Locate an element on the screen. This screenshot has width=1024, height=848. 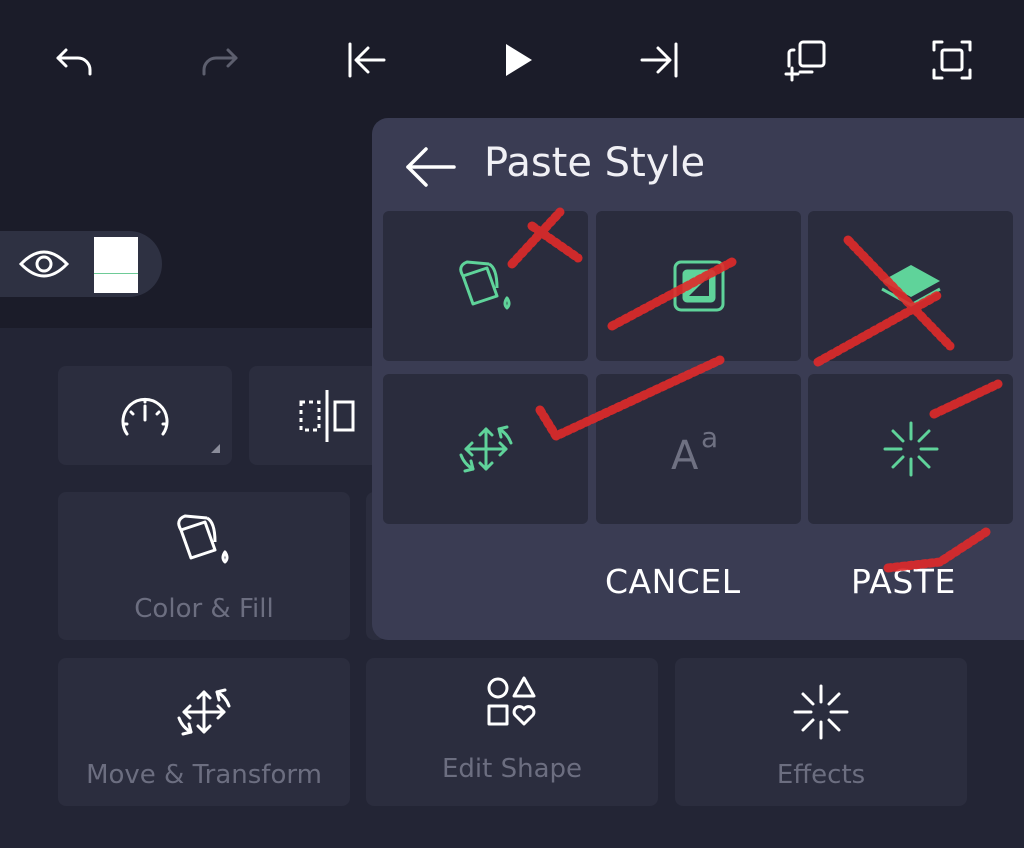
align-center-icon is located at coordinates (327, 416).